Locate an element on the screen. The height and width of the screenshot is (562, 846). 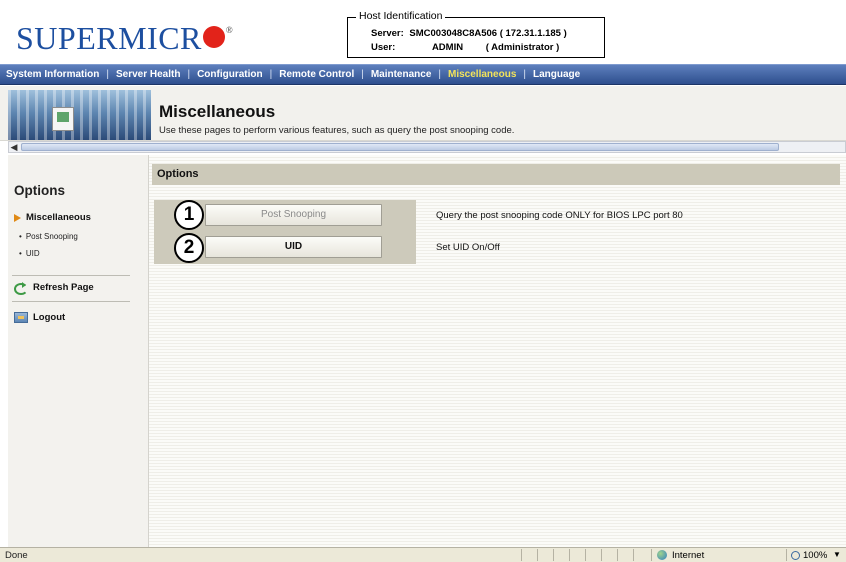
server-label: Server: is located at coordinates (387, 33).